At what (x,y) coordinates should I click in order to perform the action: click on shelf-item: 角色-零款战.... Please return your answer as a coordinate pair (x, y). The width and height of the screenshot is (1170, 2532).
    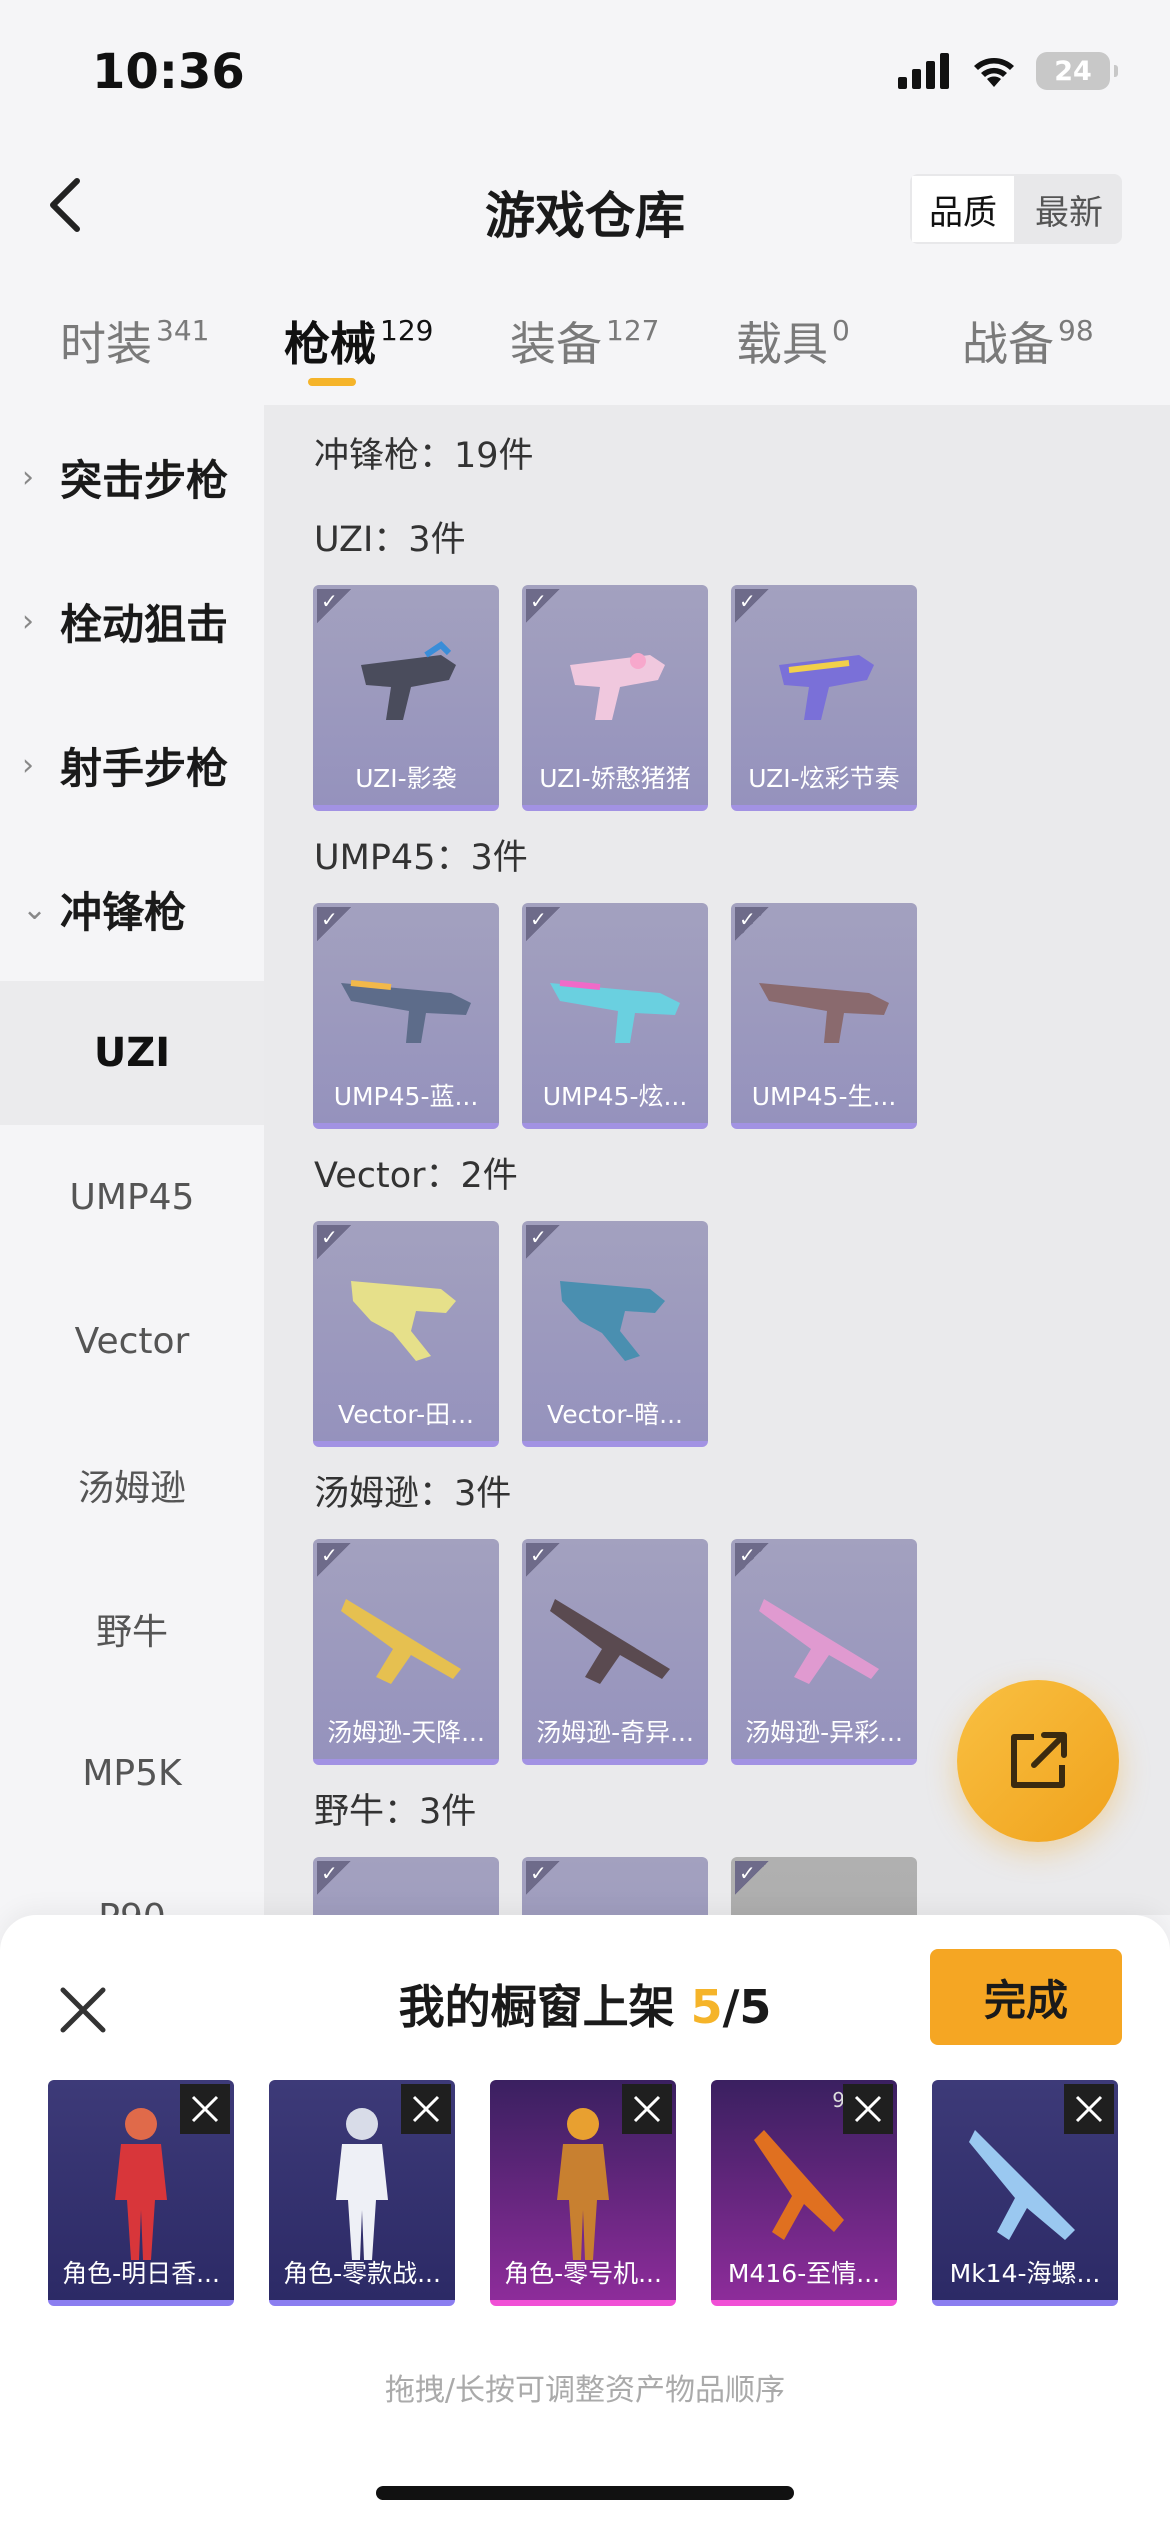
    Looking at the image, I should click on (362, 2193).